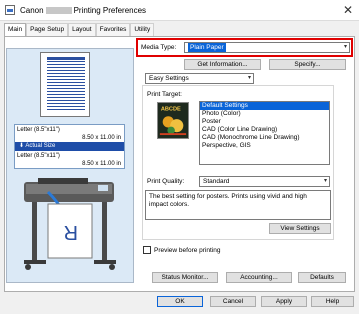  I want to click on window-title-left: Canon, so click(32, 10).